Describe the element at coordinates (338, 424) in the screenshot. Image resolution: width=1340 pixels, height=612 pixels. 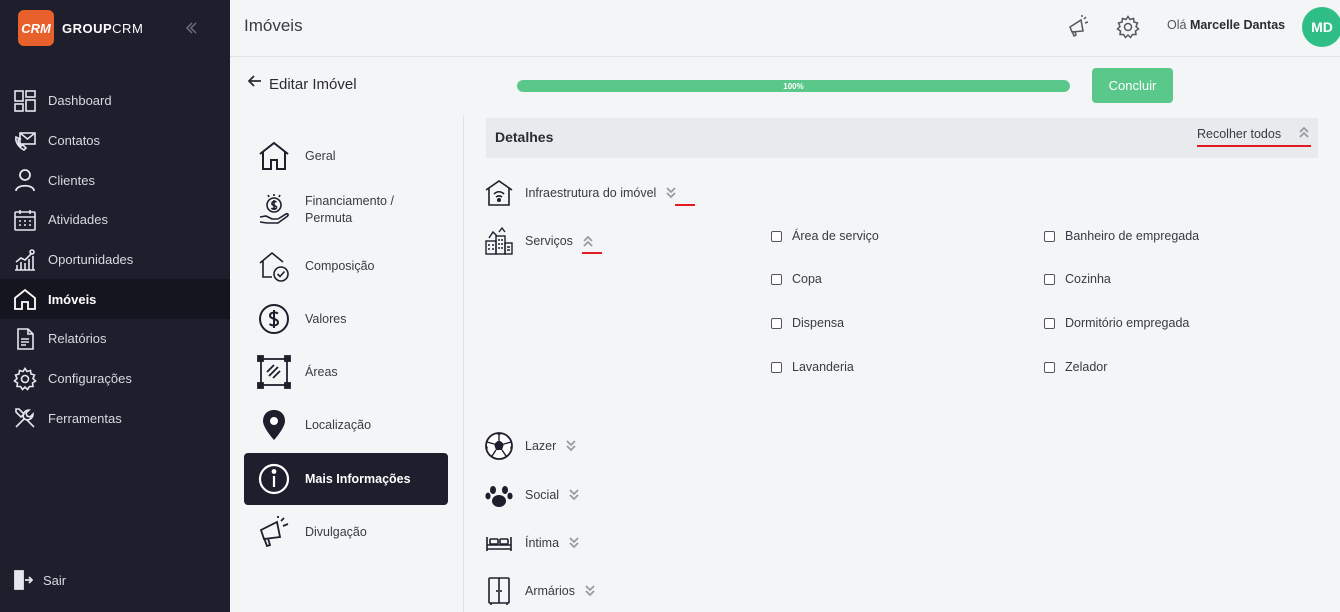
I see `section-label: Localização` at that location.